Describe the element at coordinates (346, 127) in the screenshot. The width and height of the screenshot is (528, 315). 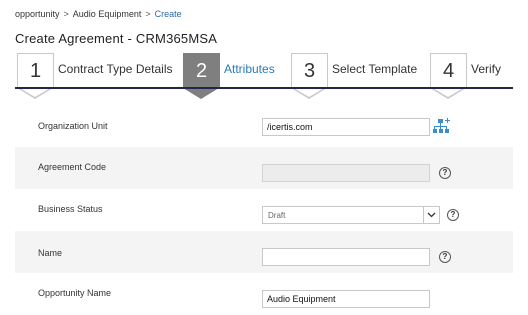
I see `organization-unit-input` at that location.